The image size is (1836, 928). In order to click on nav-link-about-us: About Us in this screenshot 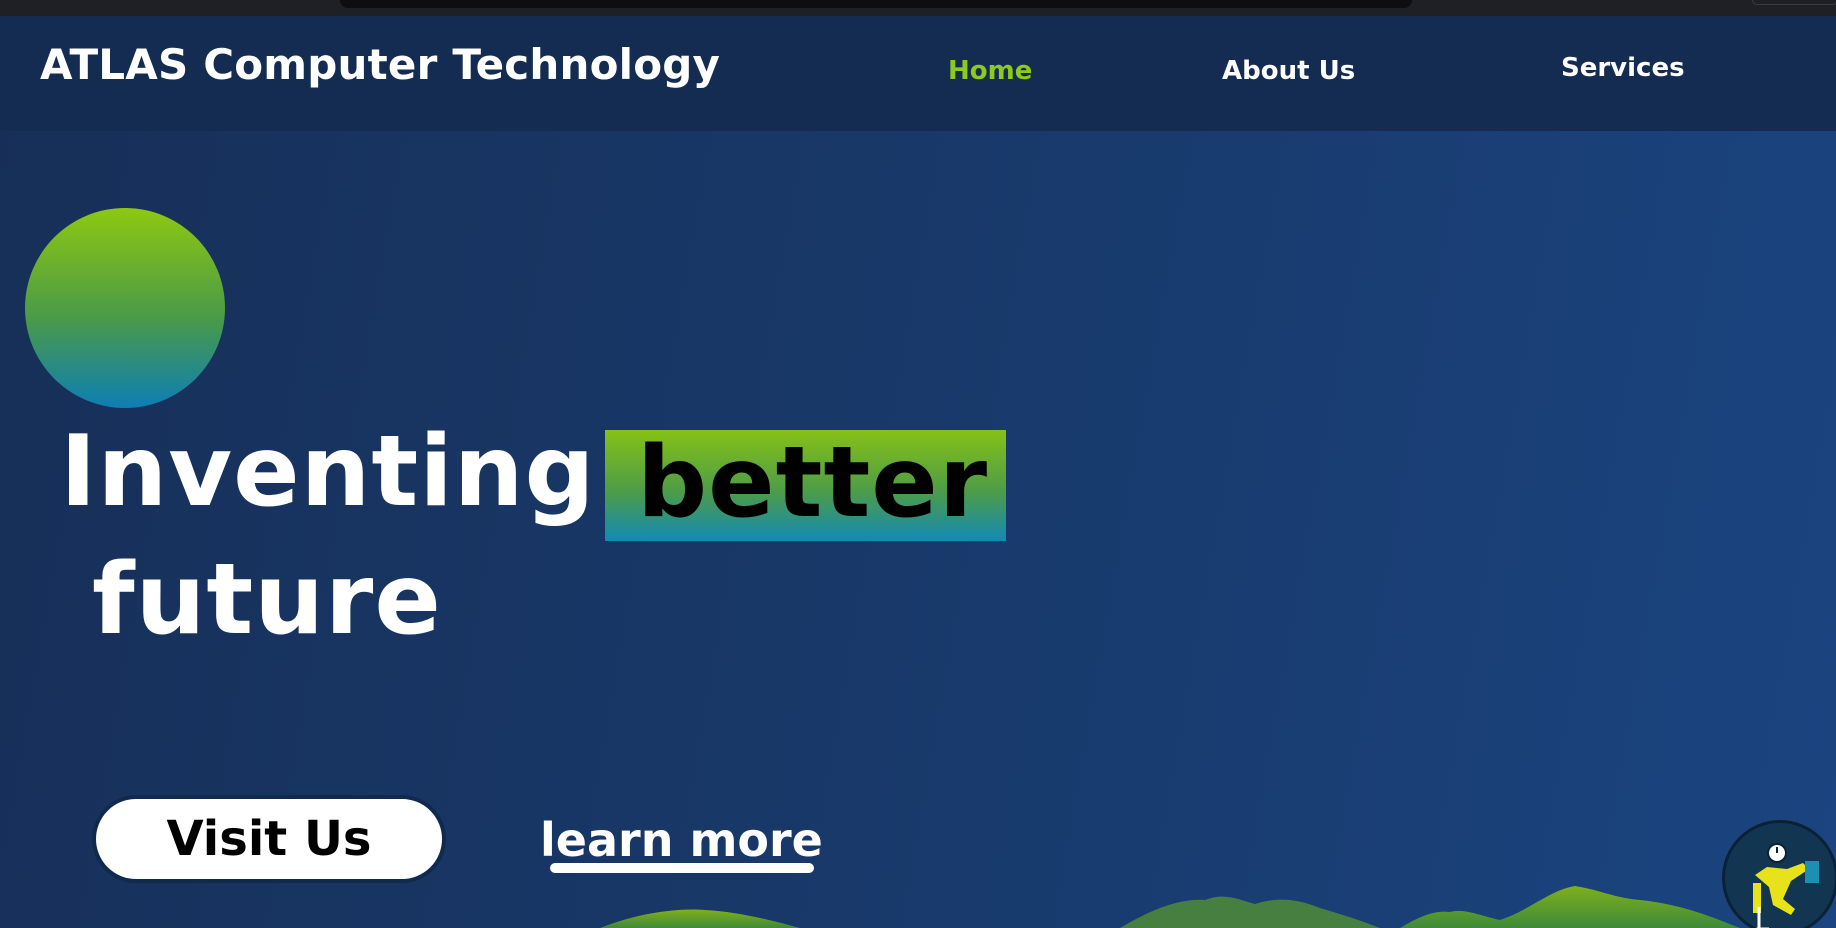, I will do `click(1288, 71)`.